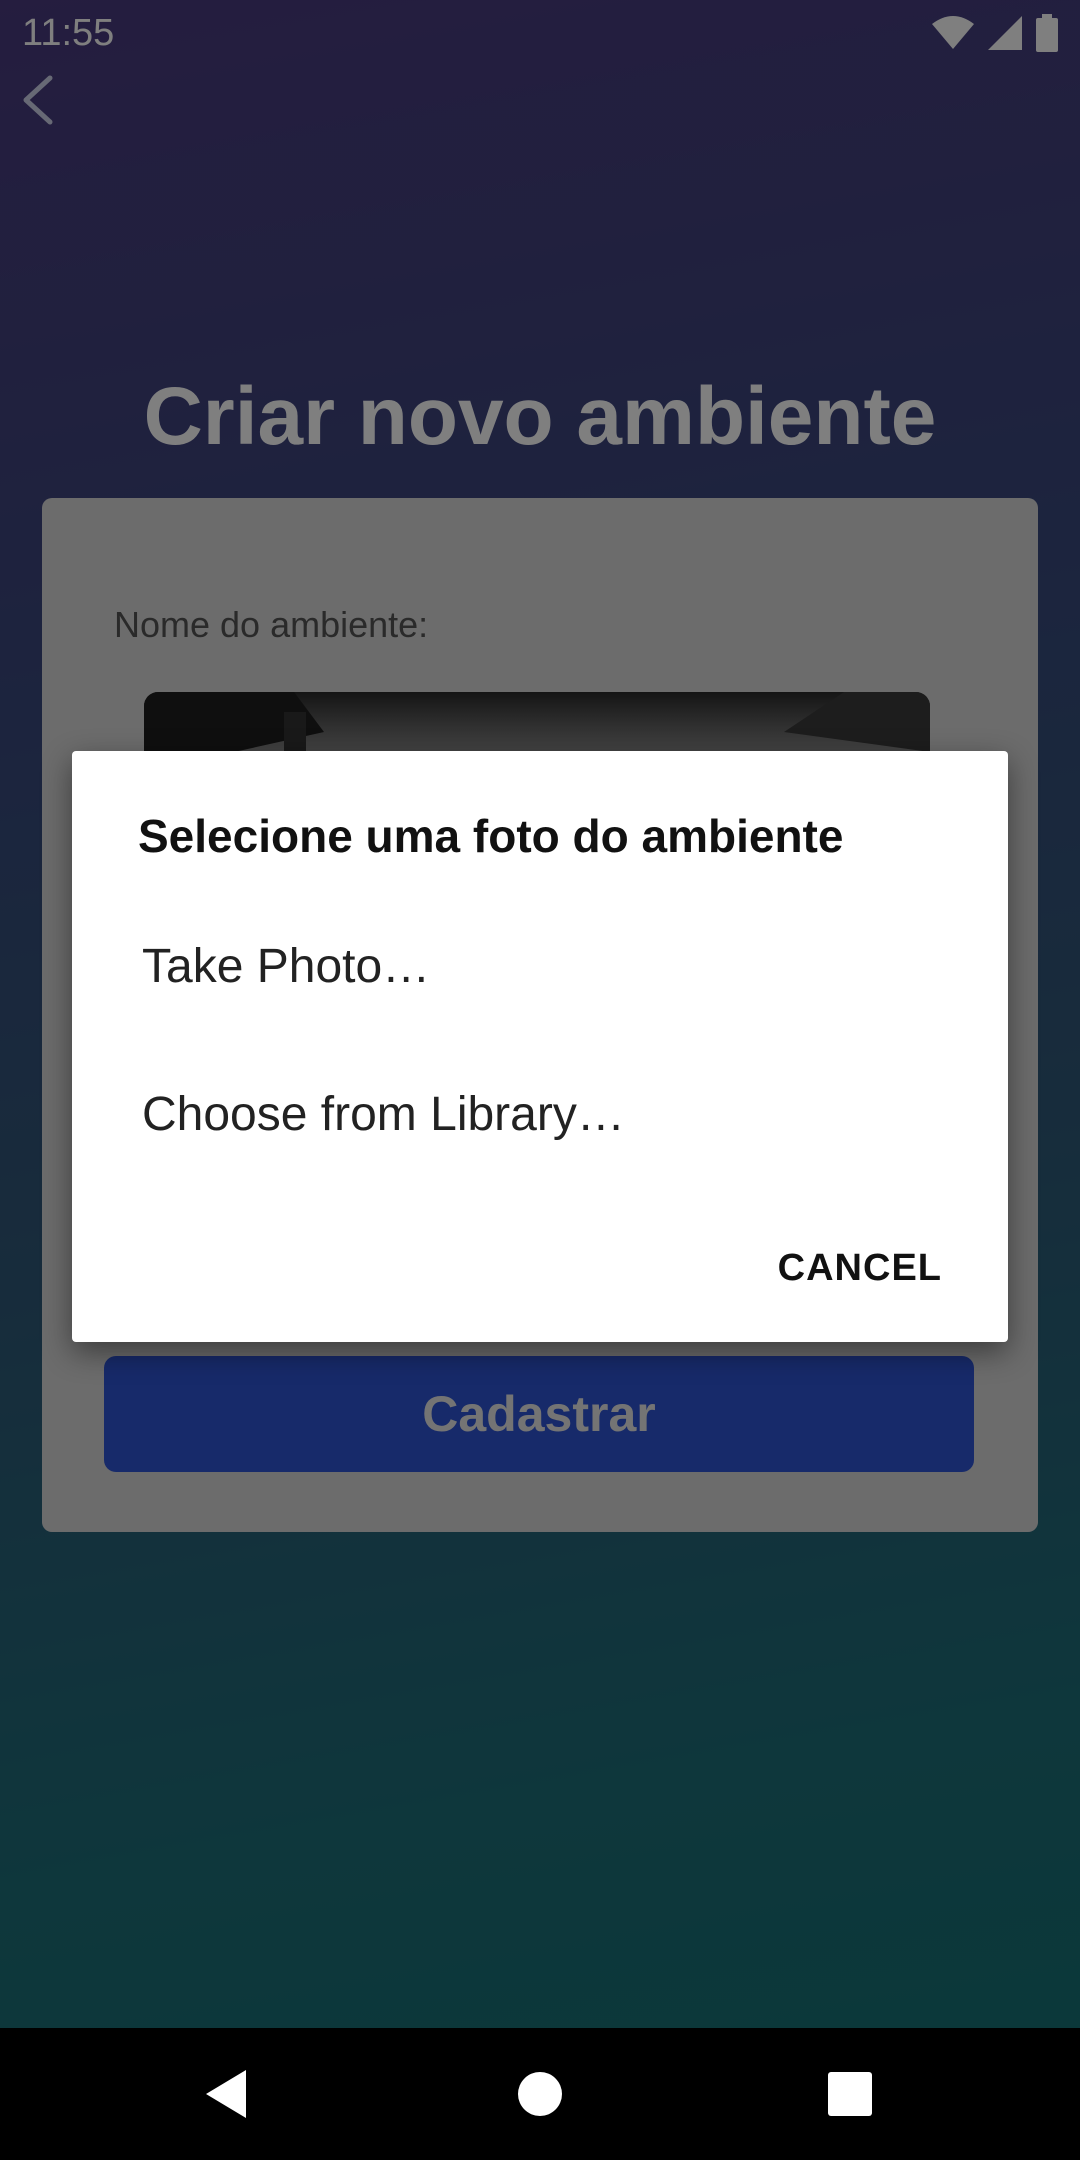  I want to click on square-recents-icon, so click(850, 2094).